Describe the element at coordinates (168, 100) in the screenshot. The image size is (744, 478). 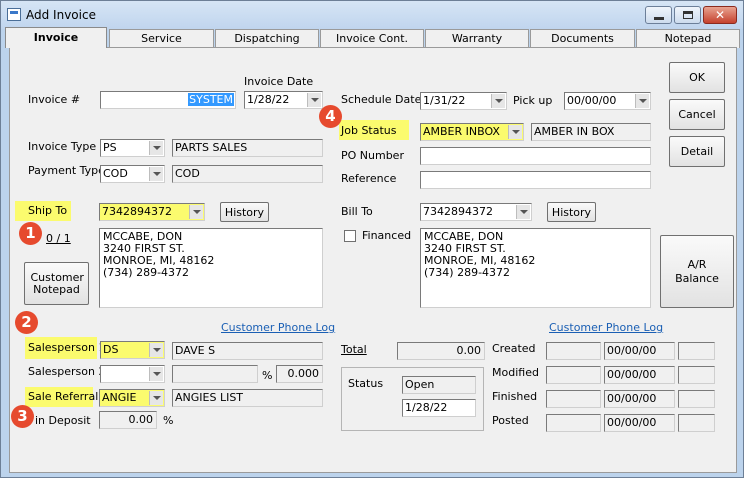
I see `invoice-number-field: SYSTEM` at that location.